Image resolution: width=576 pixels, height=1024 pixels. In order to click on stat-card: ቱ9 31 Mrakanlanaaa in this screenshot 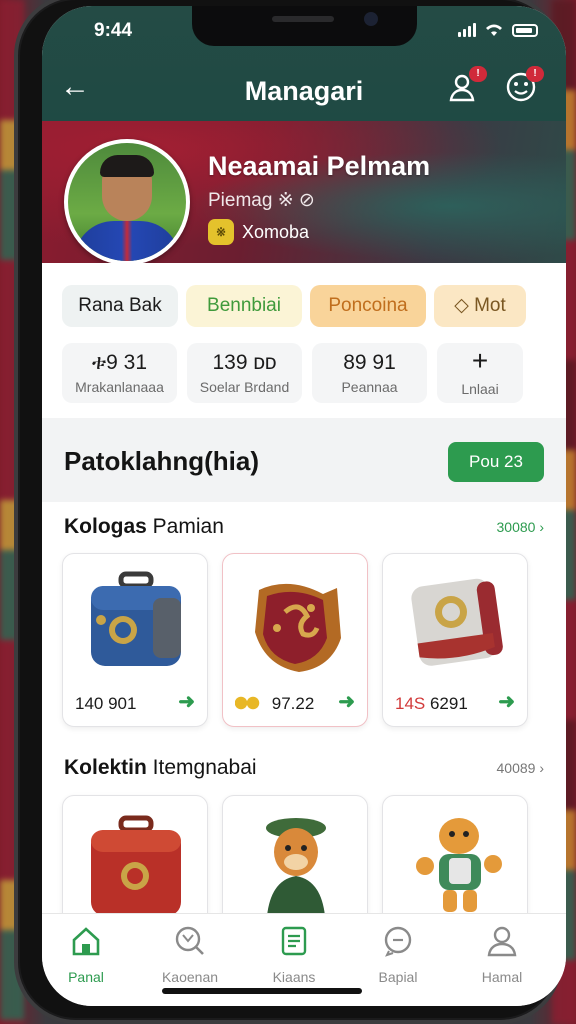, I will do `click(119, 373)`.